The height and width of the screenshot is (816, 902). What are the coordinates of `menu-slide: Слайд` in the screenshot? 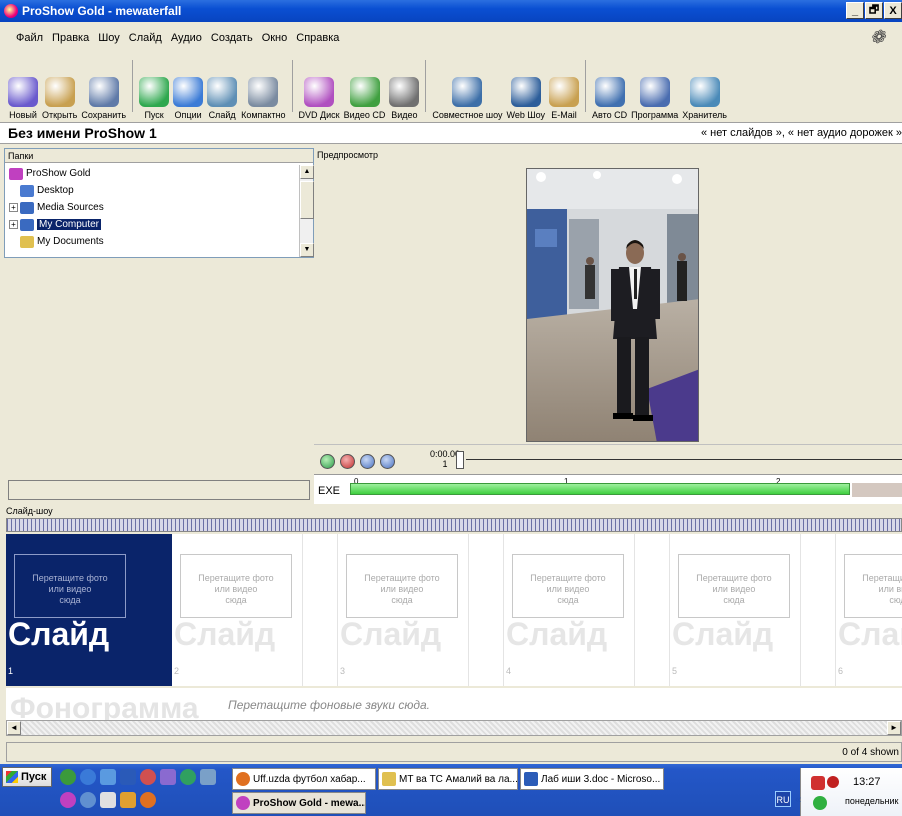 It's located at (145, 38).